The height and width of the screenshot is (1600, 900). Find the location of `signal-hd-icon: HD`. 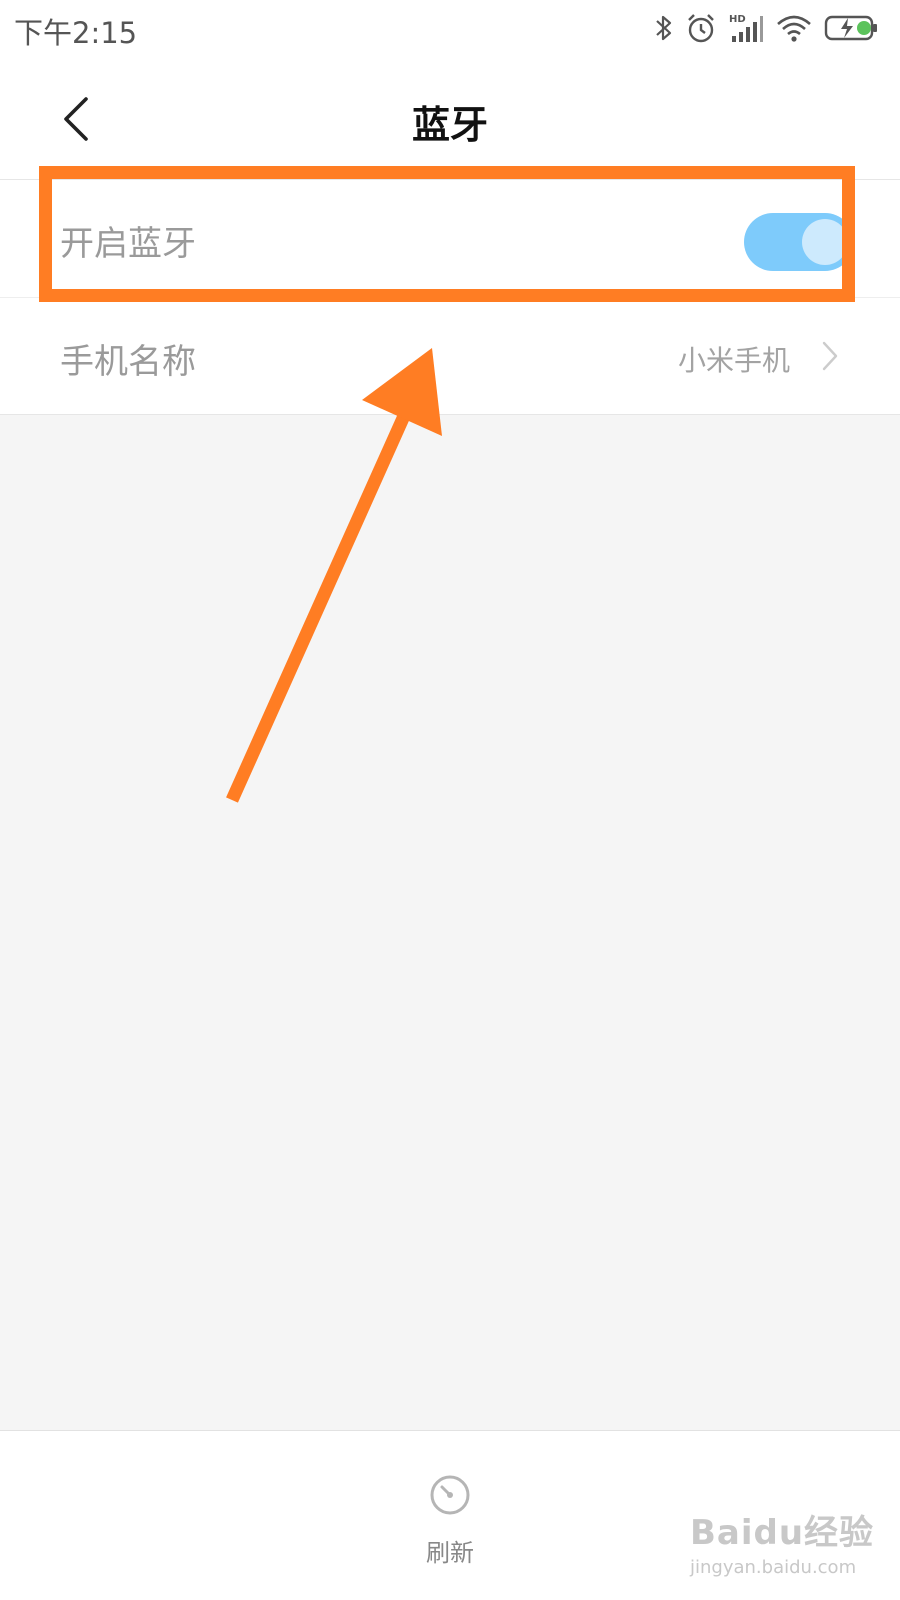

signal-hd-icon: HD is located at coordinates (746, 28).